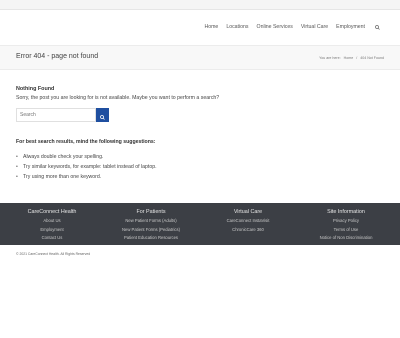 This screenshot has height=338, width=400. Describe the element at coordinates (52, 212) in the screenshot. I see `footer-column-title: CareConnect Health` at that location.